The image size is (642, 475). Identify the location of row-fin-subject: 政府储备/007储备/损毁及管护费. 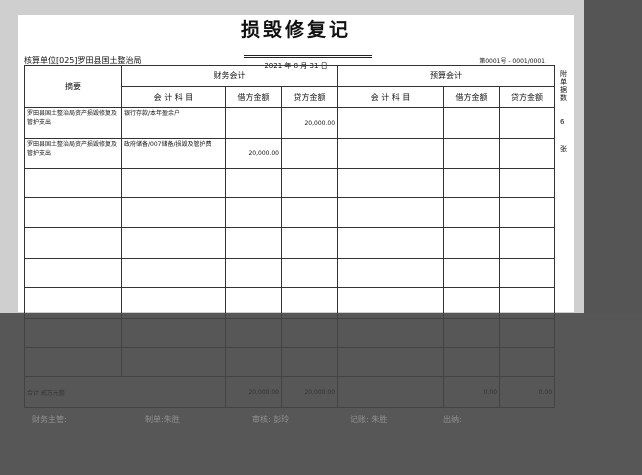
(173, 153).